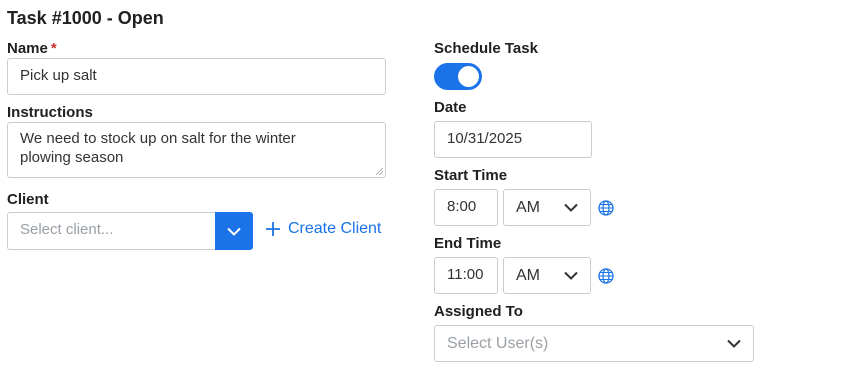 This screenshot has height=367, width=864. What do you see at coordinates (85, 18) in the screenshot?
I see `page-title: Task #1000 - Open` at bounding box center [85, 18].